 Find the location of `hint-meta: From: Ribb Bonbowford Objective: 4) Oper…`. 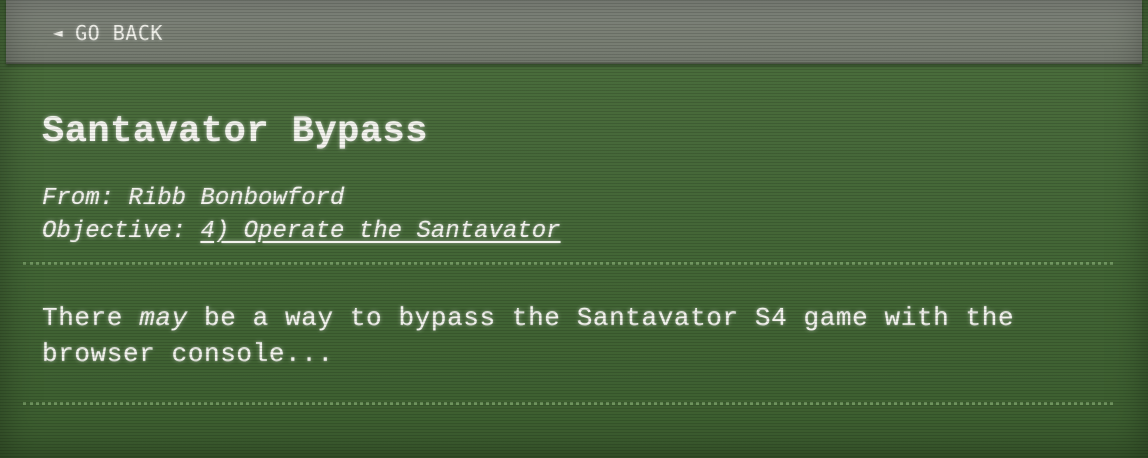

hint-meta: From: Ribb Bonbowford Objective: 4) Oper… is located at coordinates (577, 215).